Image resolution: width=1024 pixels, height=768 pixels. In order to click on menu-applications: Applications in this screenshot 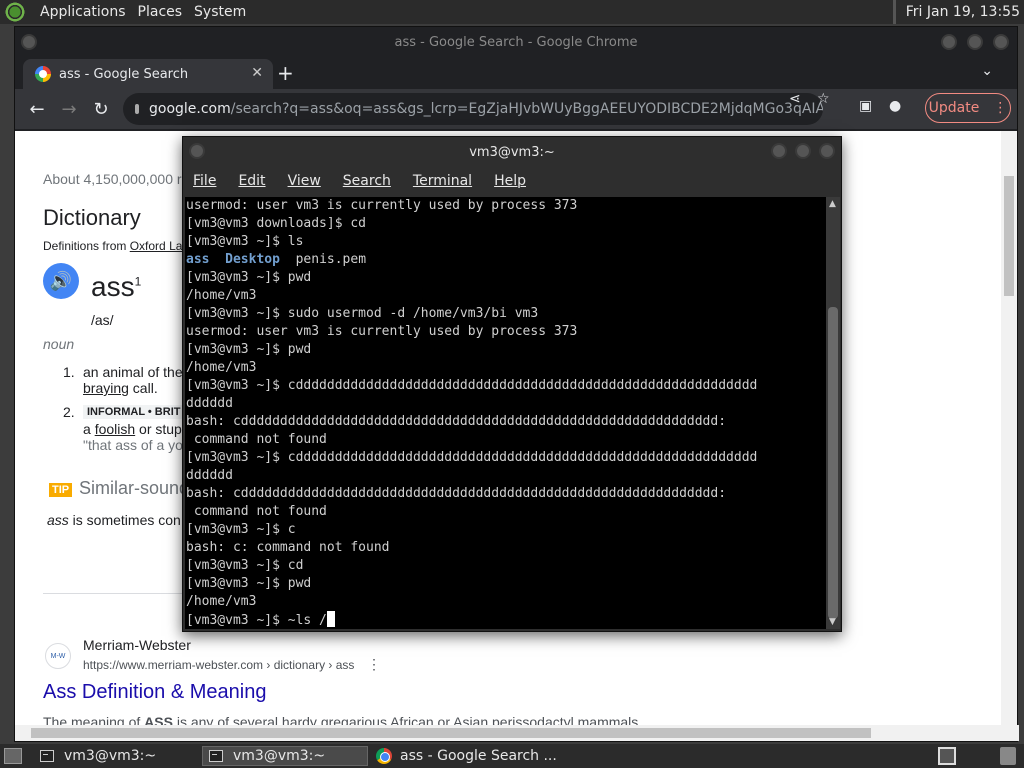, I will do `click(83, 12)`.